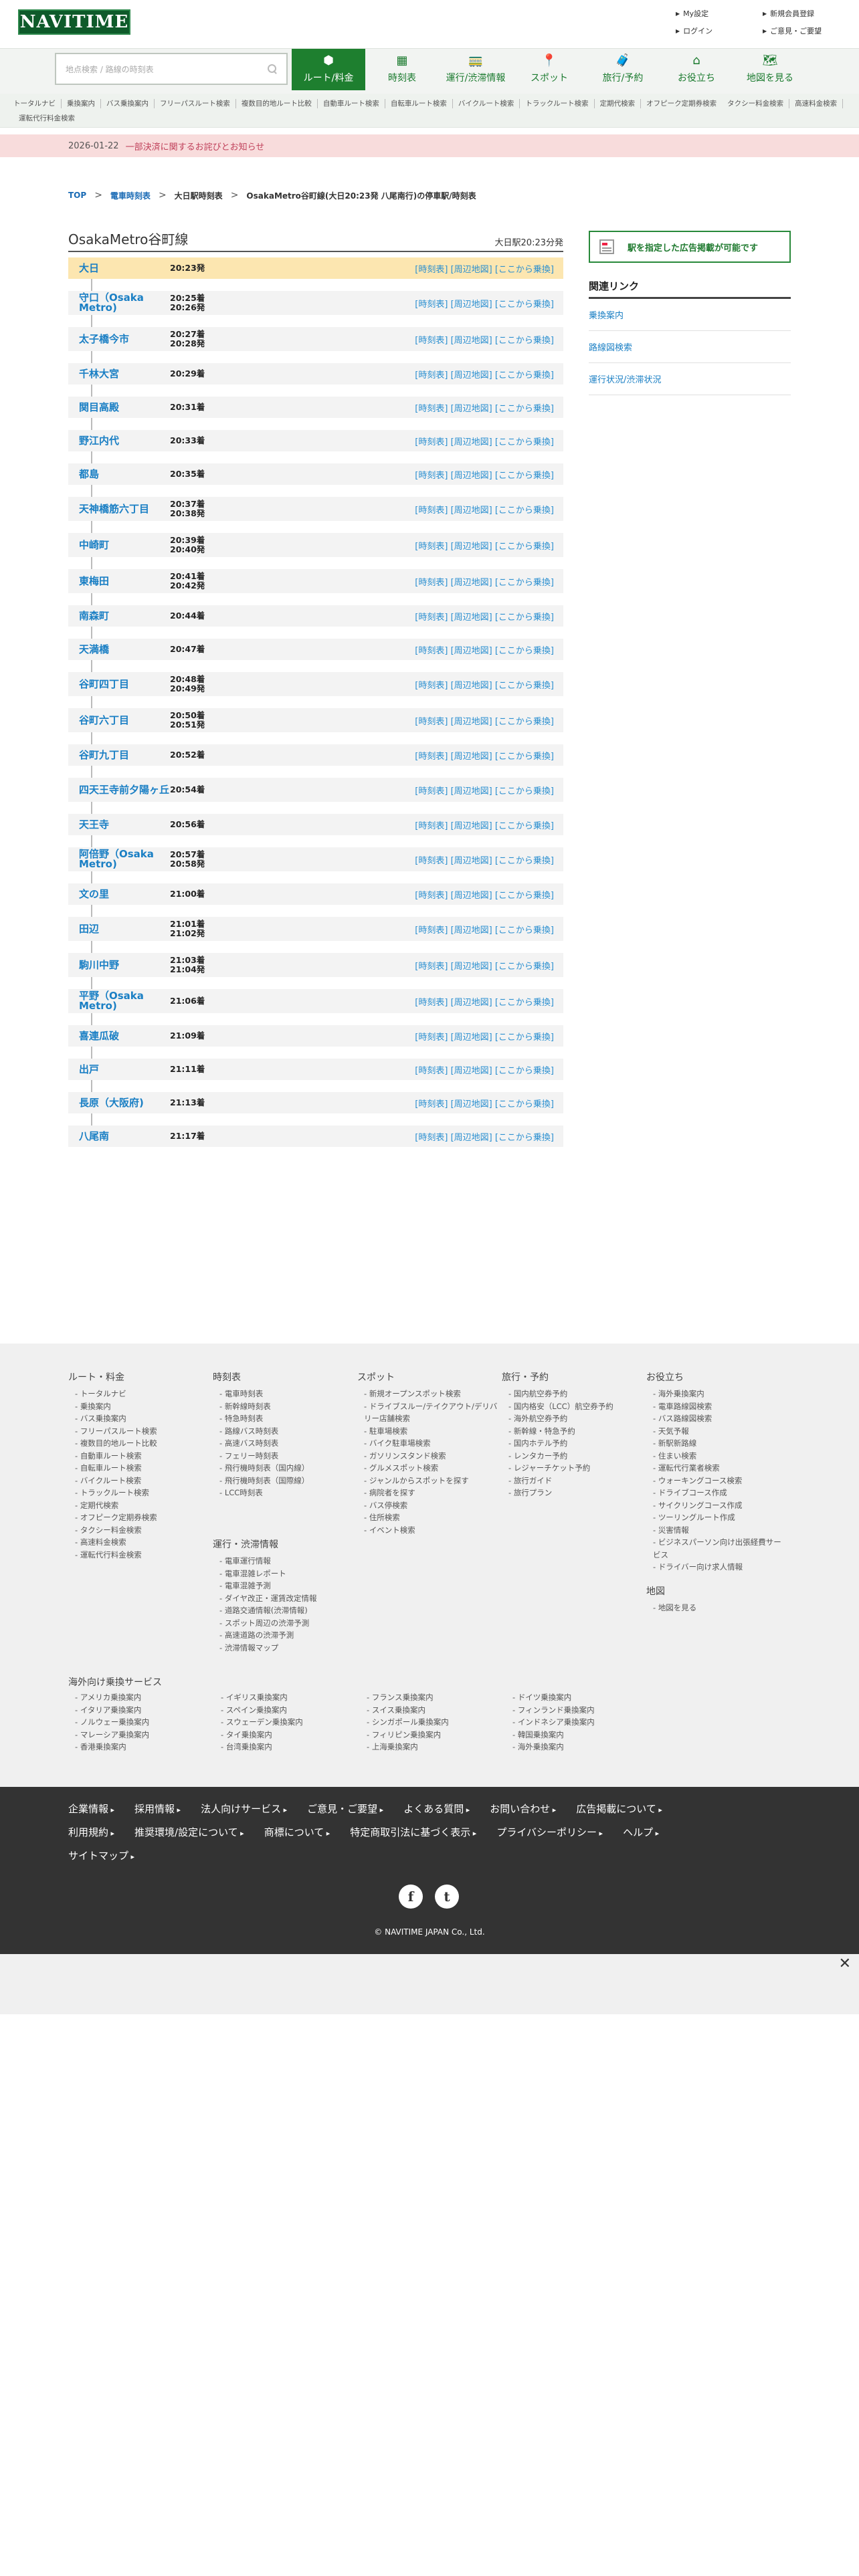  I want to click on footer-link: ダイヤ改正・運賃改定情報, so click(283, 1598).